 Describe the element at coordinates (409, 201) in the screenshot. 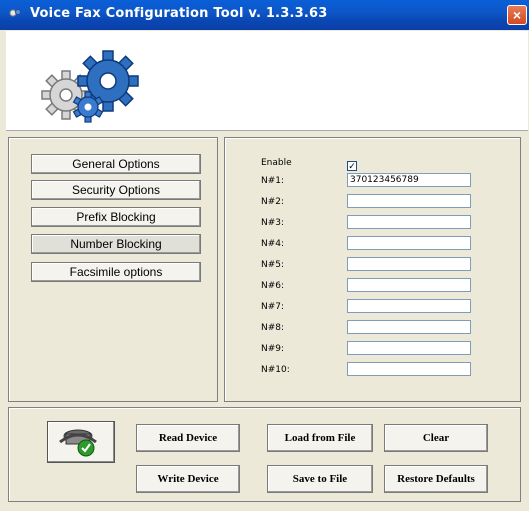

I see `number-2-input` at that location.